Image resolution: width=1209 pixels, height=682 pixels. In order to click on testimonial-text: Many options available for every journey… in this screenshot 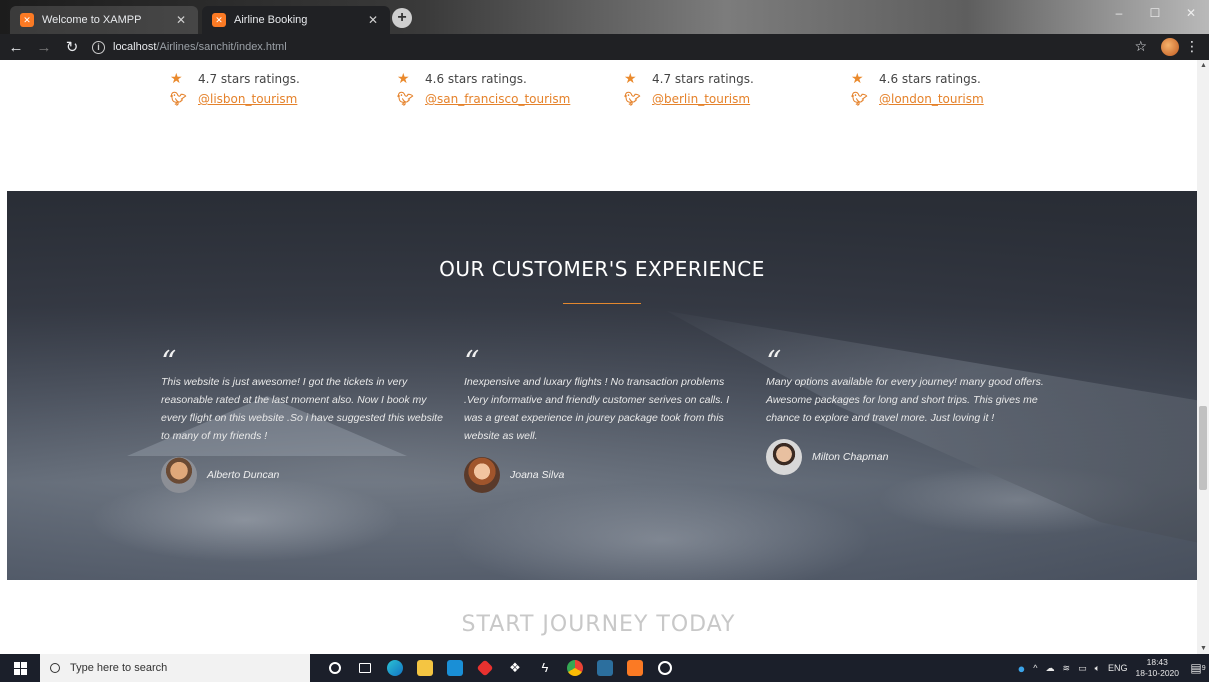, I will do `click(905, 400)`.